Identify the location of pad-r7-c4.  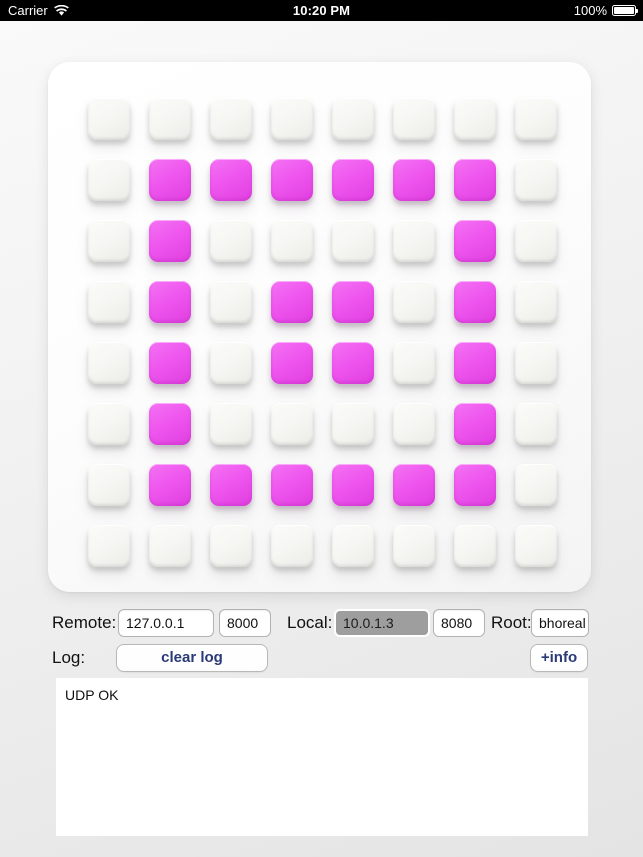
(292, 485).